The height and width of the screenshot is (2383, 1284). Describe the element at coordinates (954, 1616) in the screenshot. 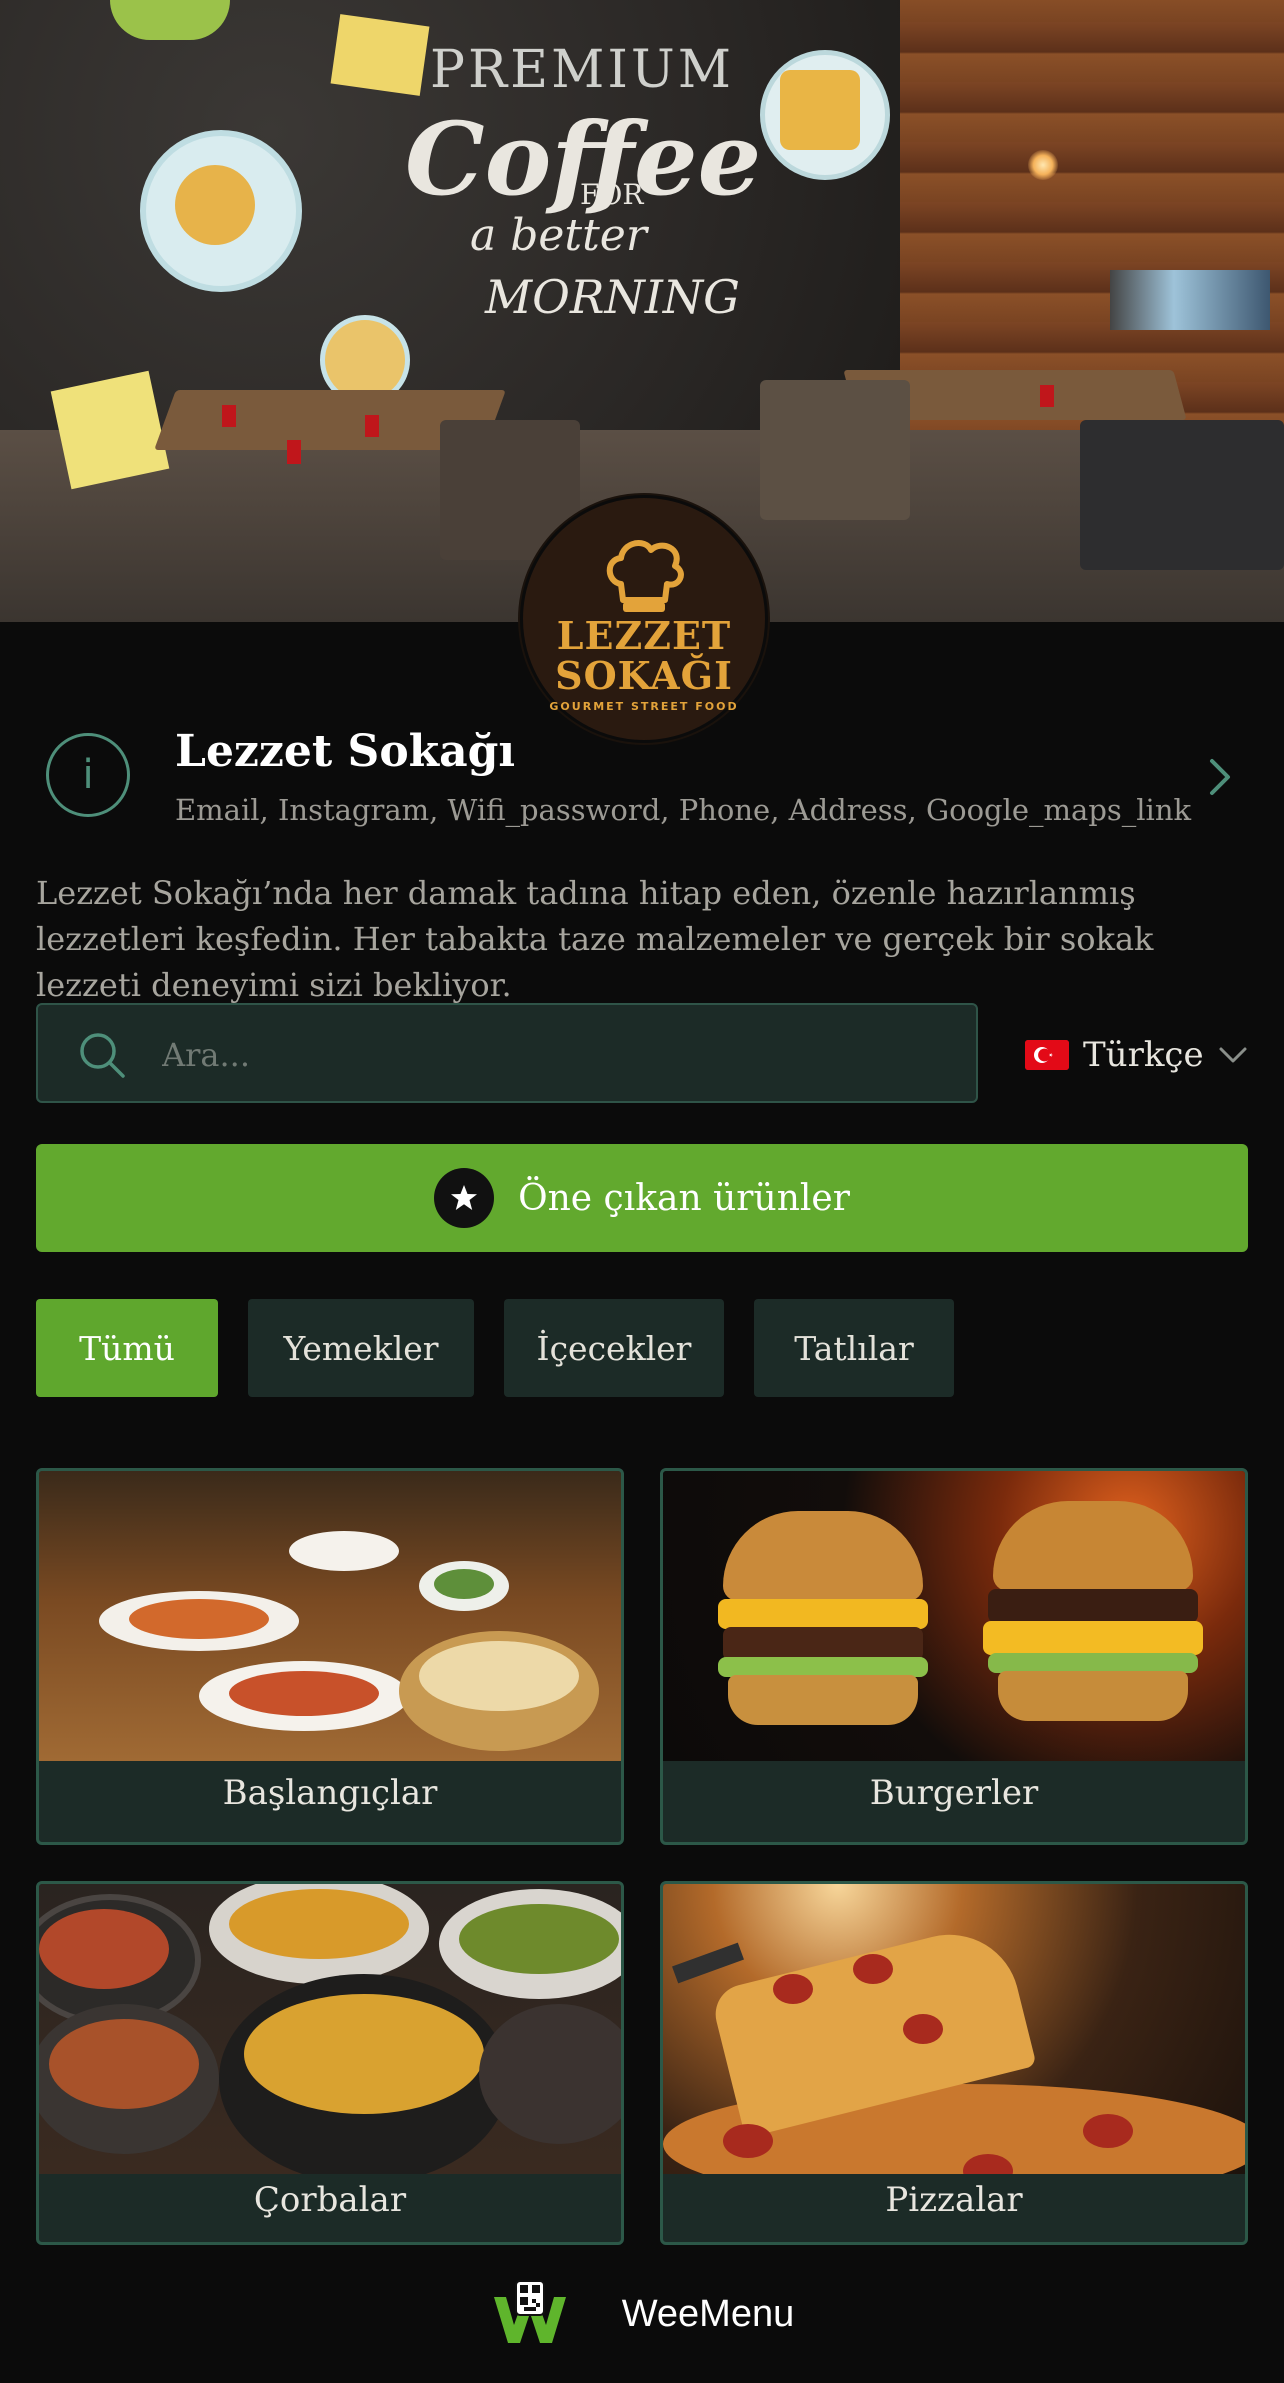

I see `burgers-image` at that location.